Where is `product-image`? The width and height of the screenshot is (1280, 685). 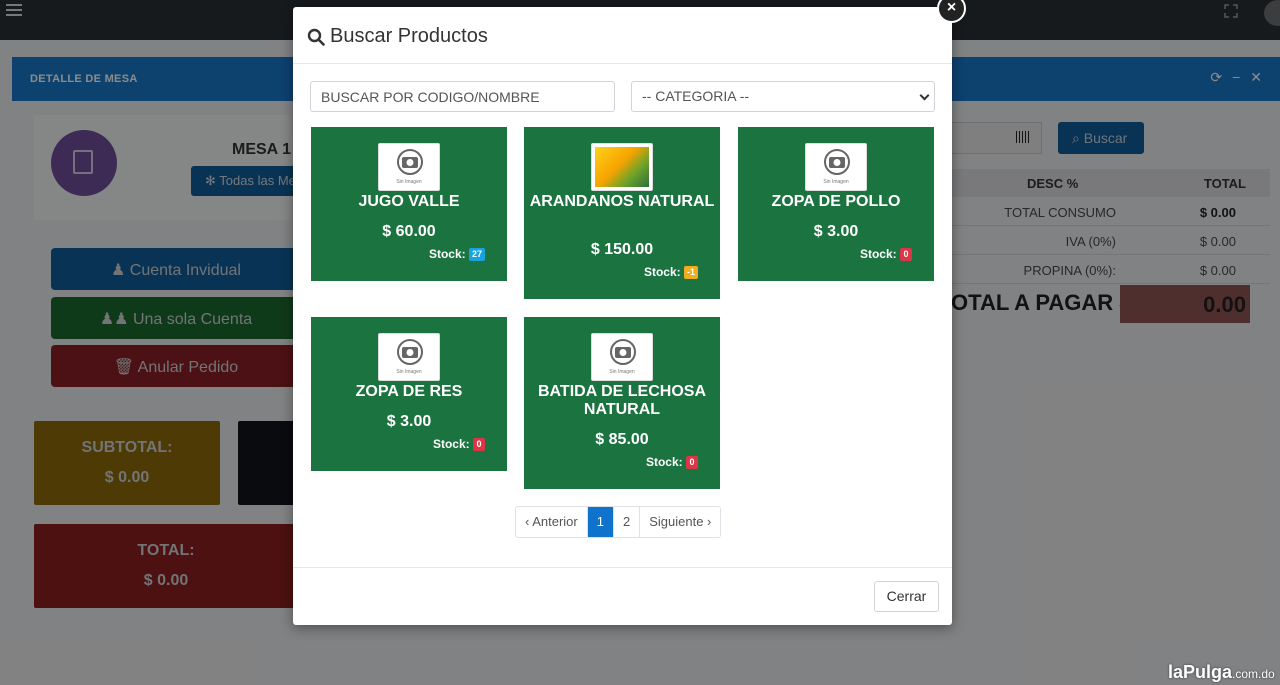
product-image is located at coordinates (622, 167).